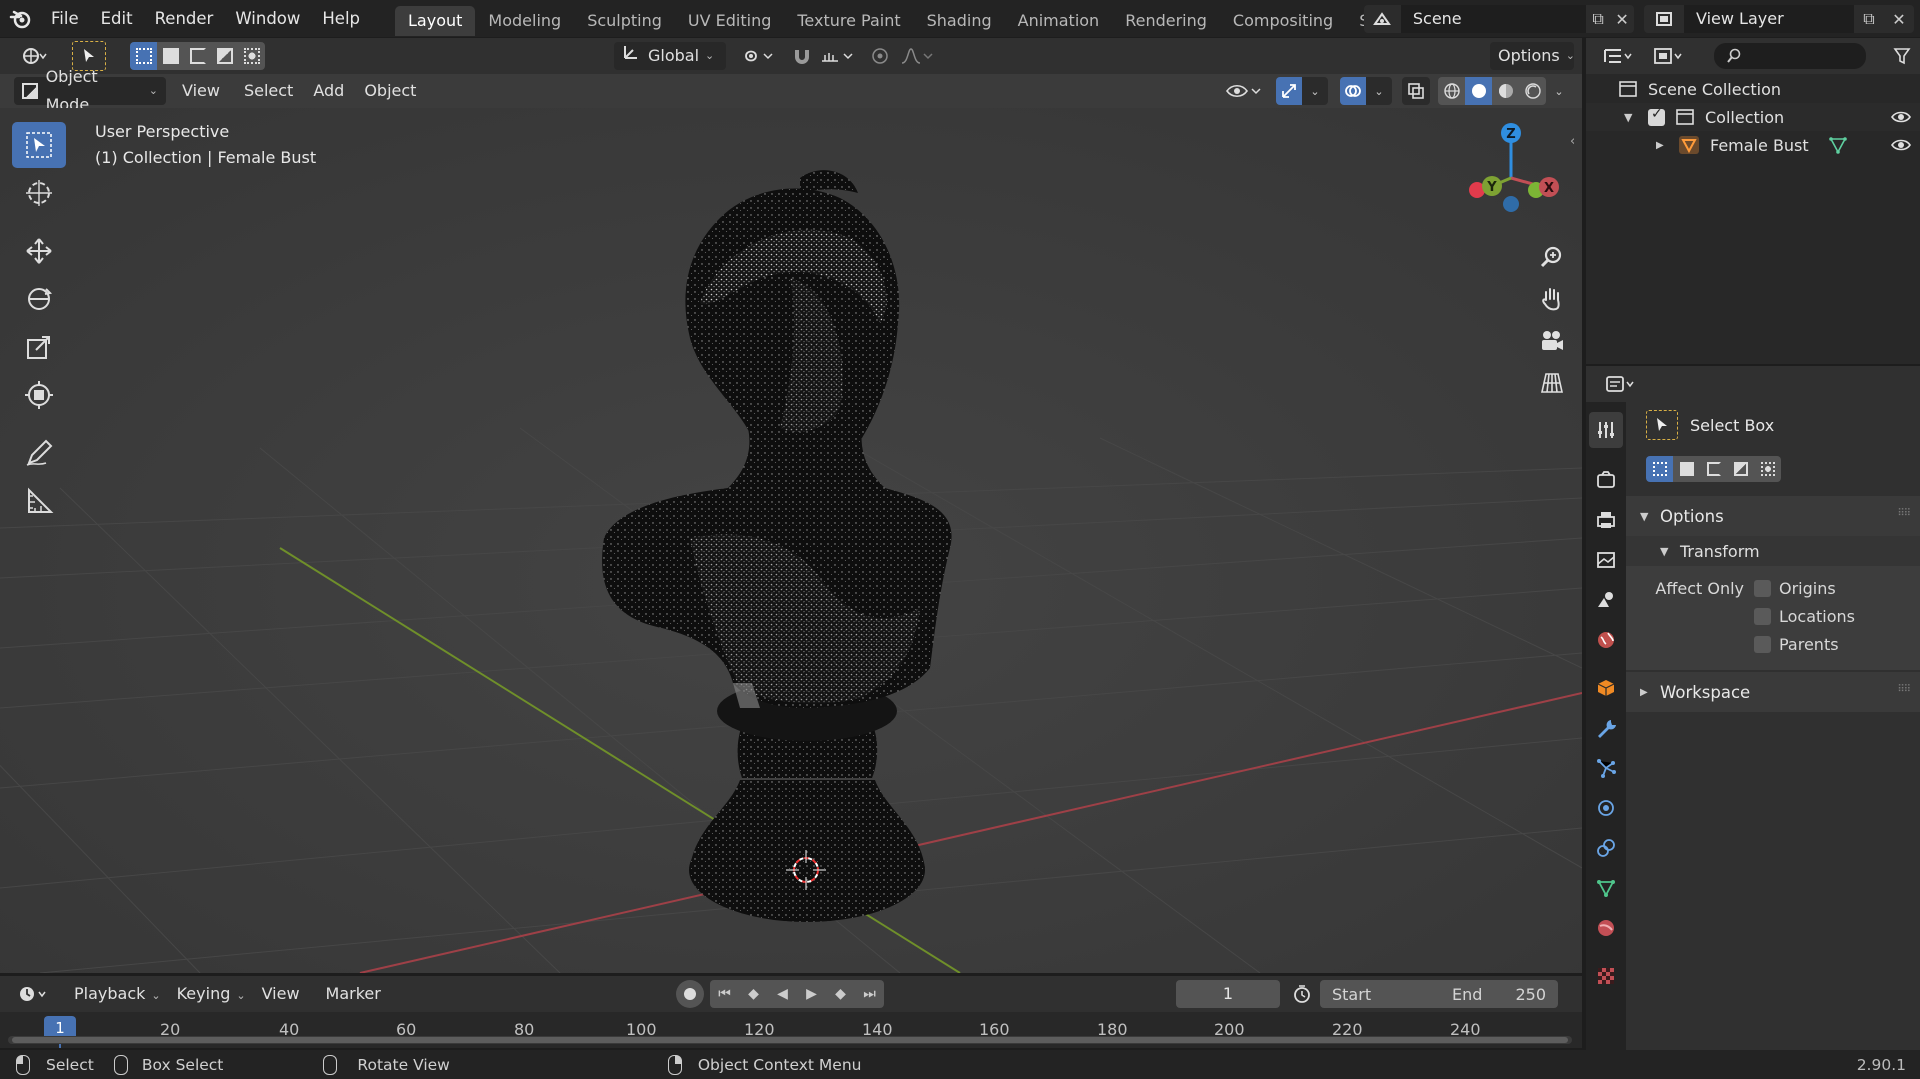  I want to click on pivot-point-icon, so click(759, 56).